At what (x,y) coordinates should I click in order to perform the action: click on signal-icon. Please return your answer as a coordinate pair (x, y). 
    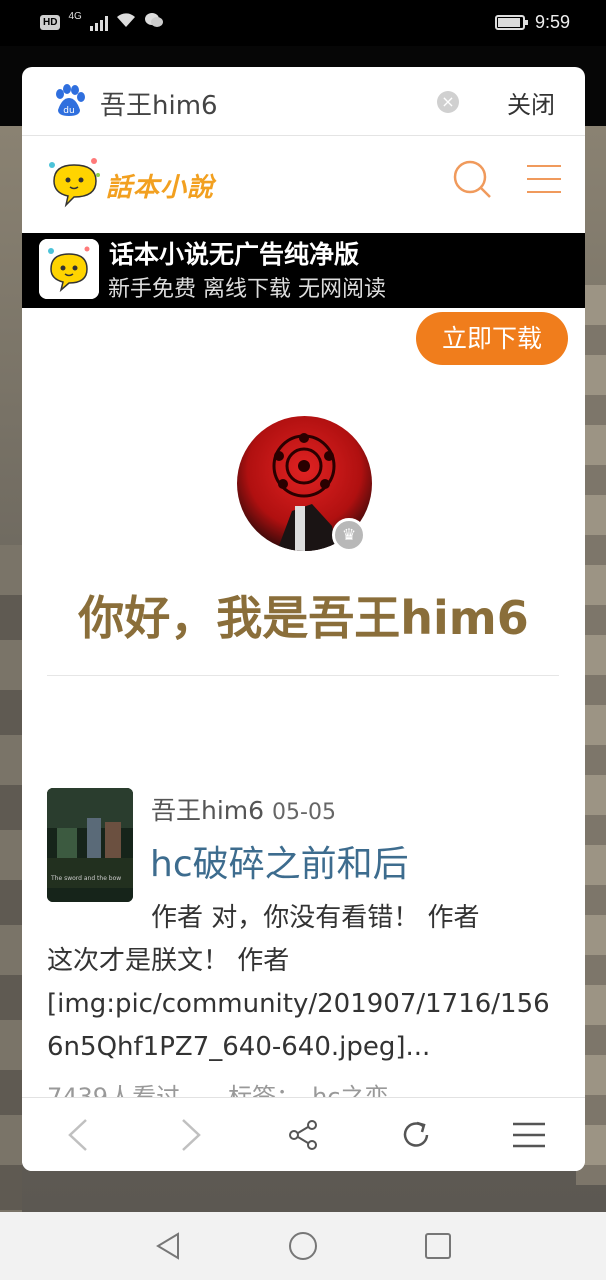
    Looking at the image, I should click on (98, 23).